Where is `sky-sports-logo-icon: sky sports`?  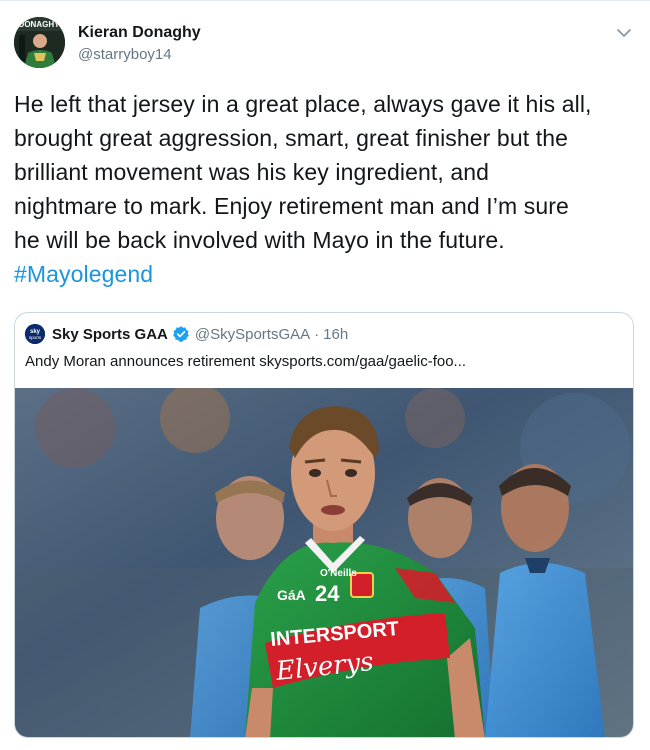 sky-sports-logo-icon: sky sports is located at coordinates (35, 334).